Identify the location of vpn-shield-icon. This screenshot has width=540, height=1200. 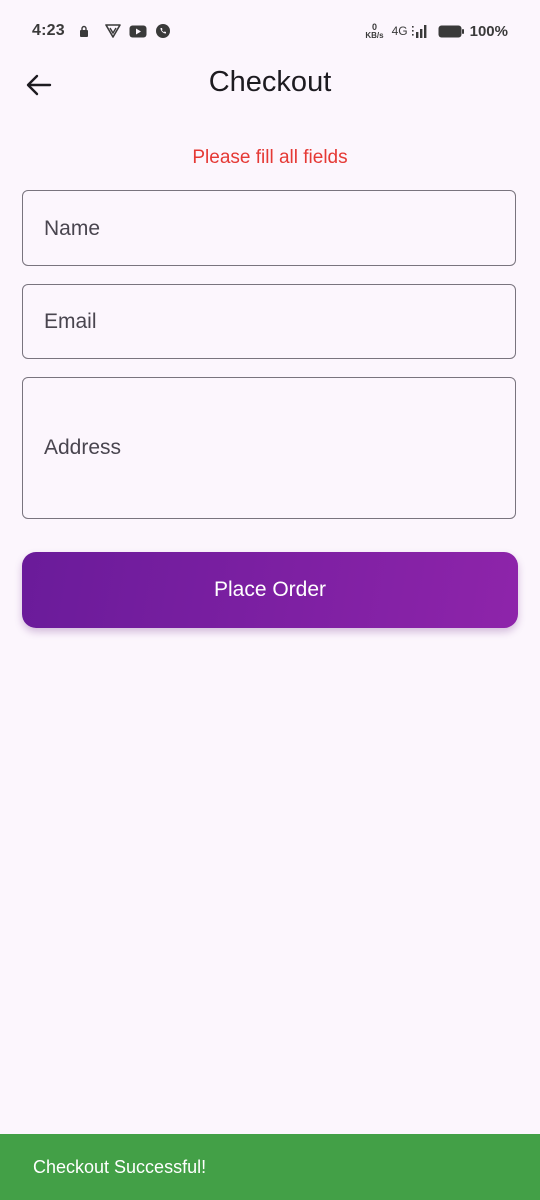
(113, 31).